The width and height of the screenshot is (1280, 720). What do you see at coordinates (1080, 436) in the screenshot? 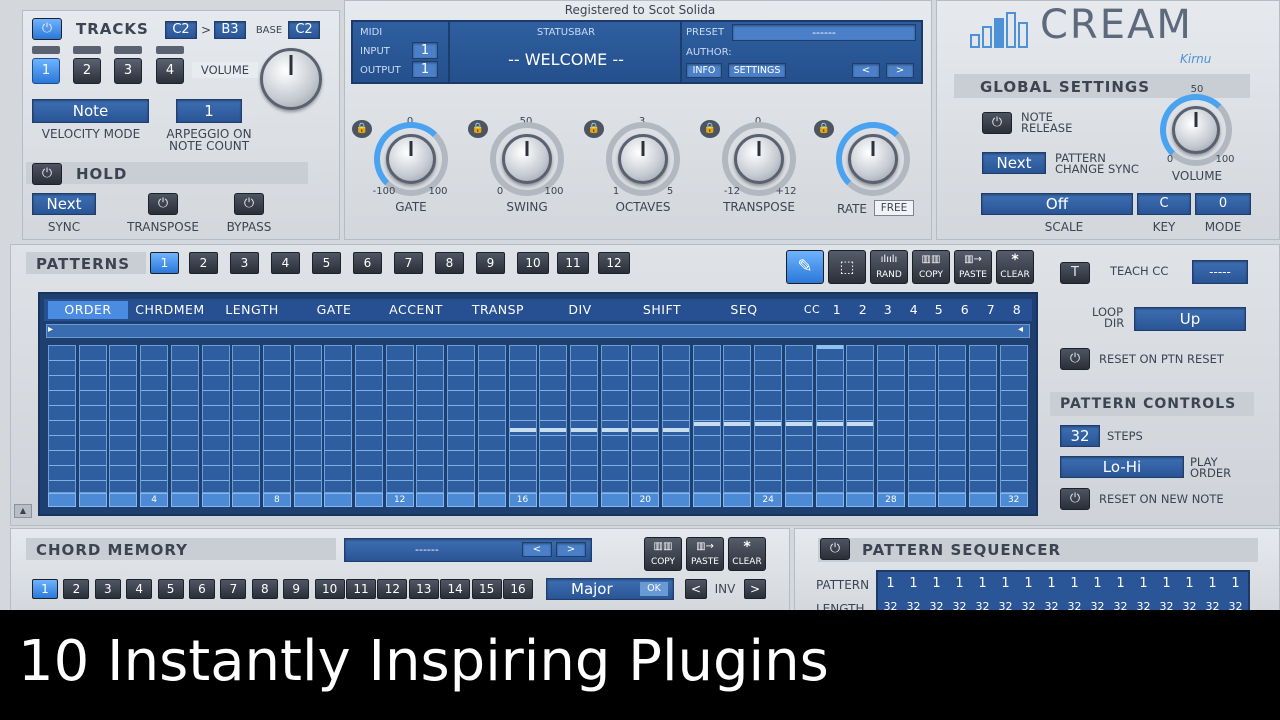
I see `steps-display: 32` at bounding box center [1080, 436].